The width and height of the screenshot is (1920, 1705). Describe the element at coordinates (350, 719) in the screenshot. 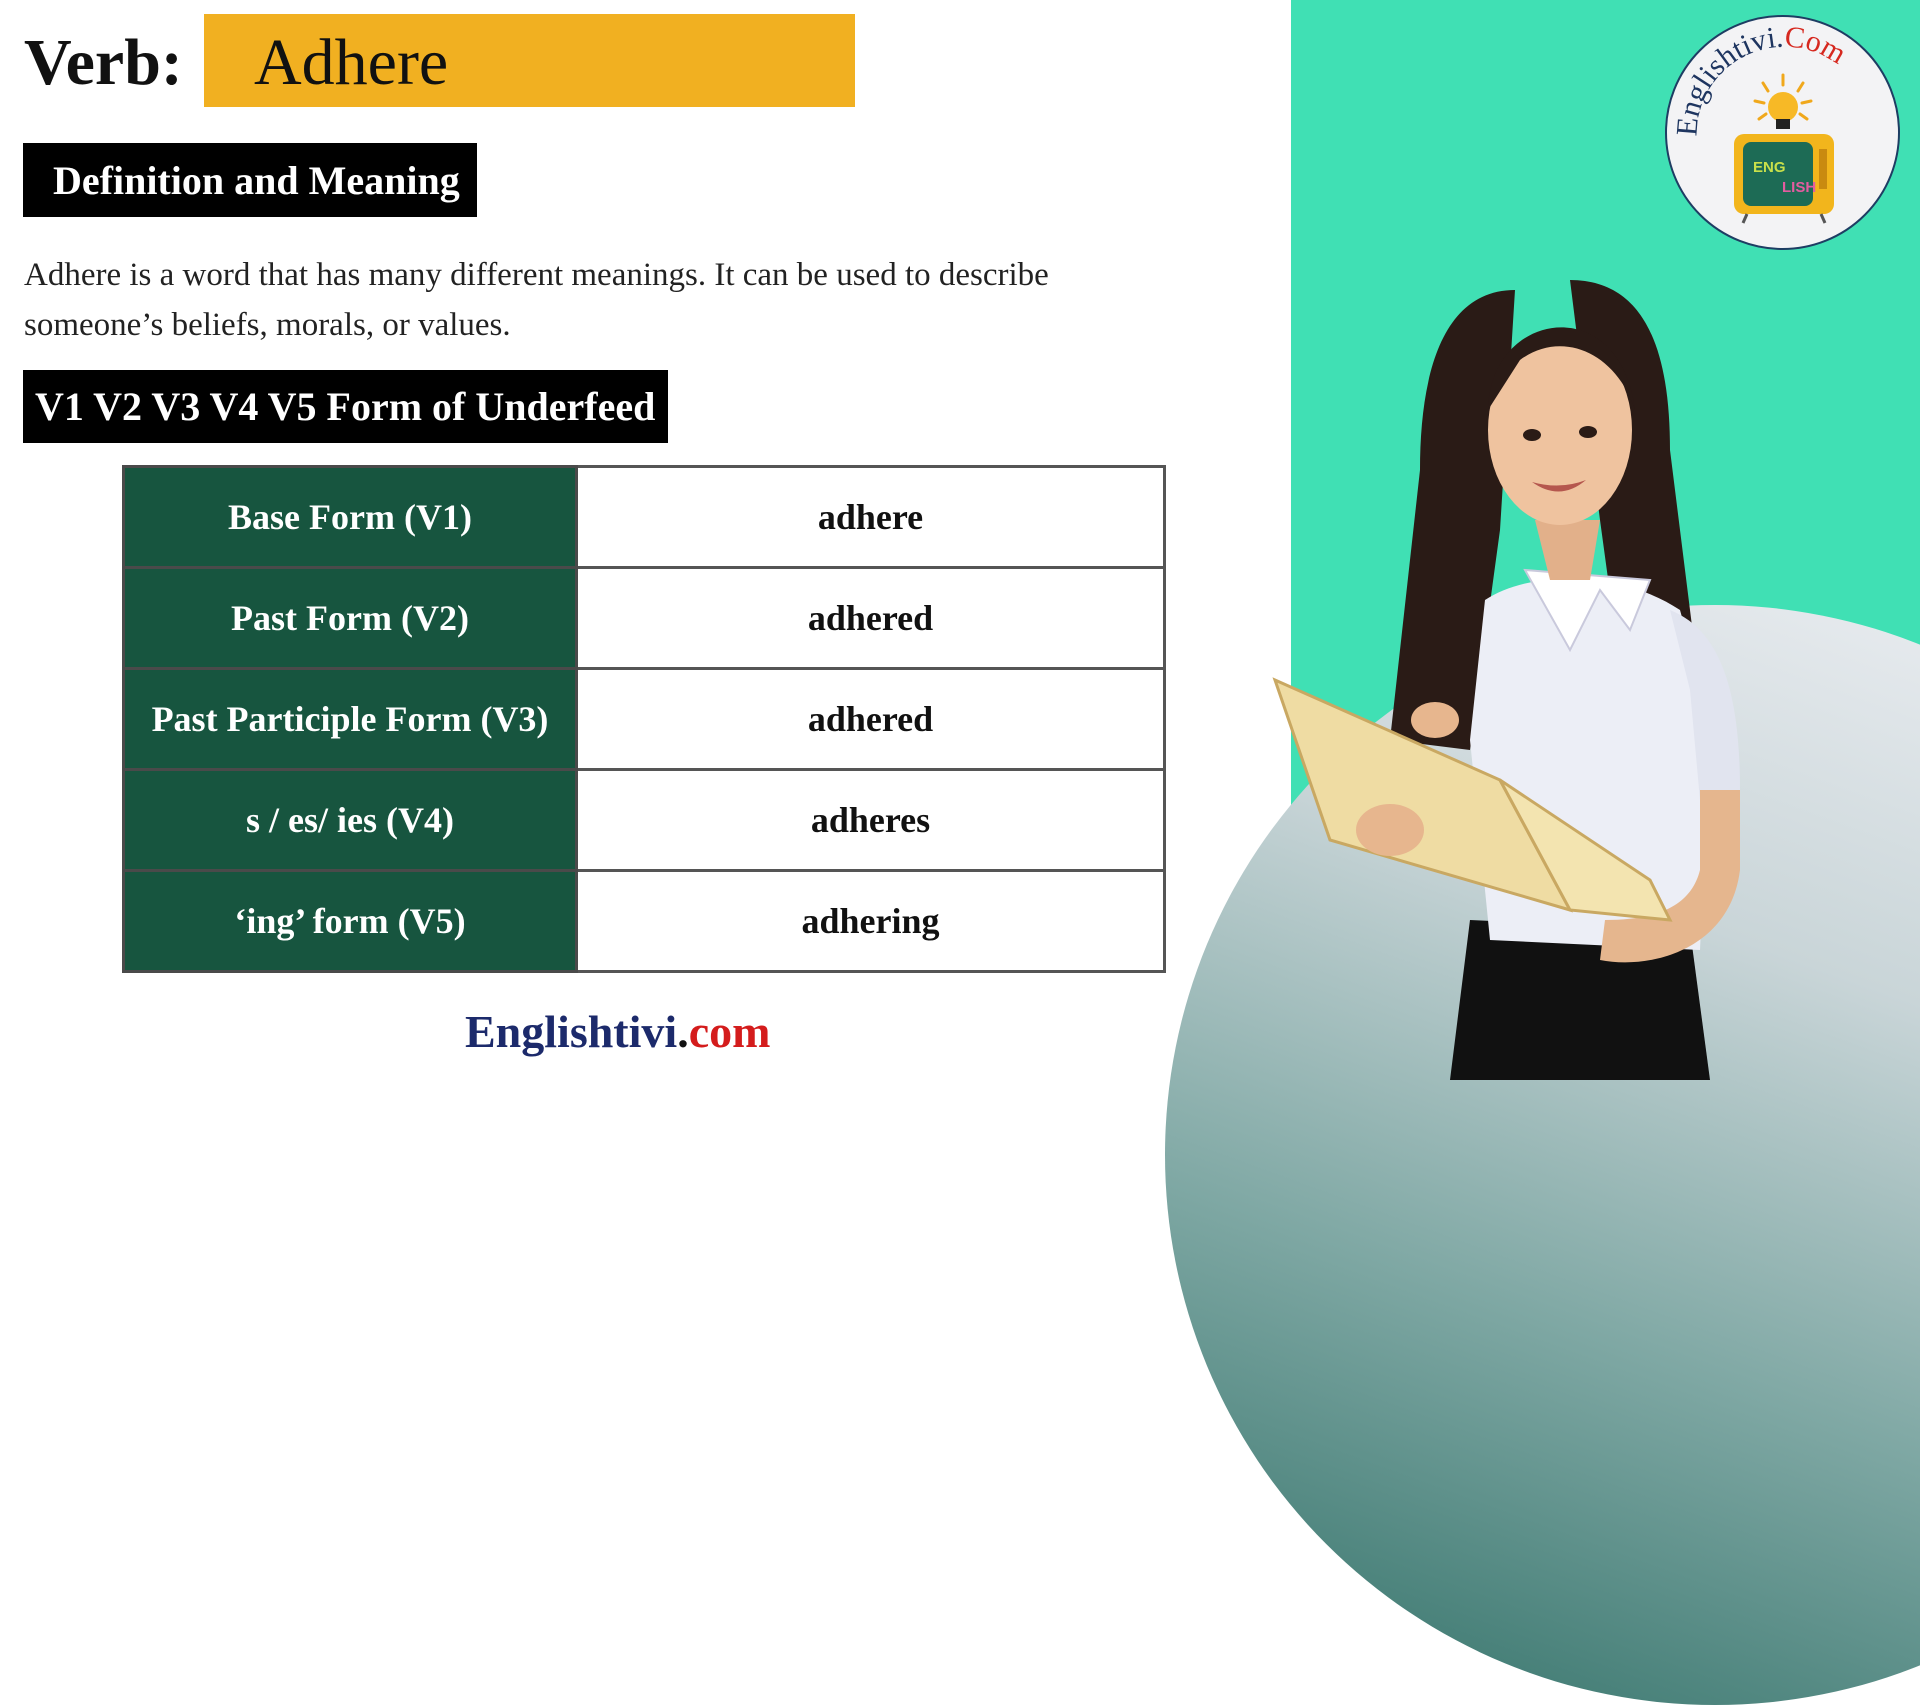

I see `form-label: Past Participle Form (V3)` at that location.